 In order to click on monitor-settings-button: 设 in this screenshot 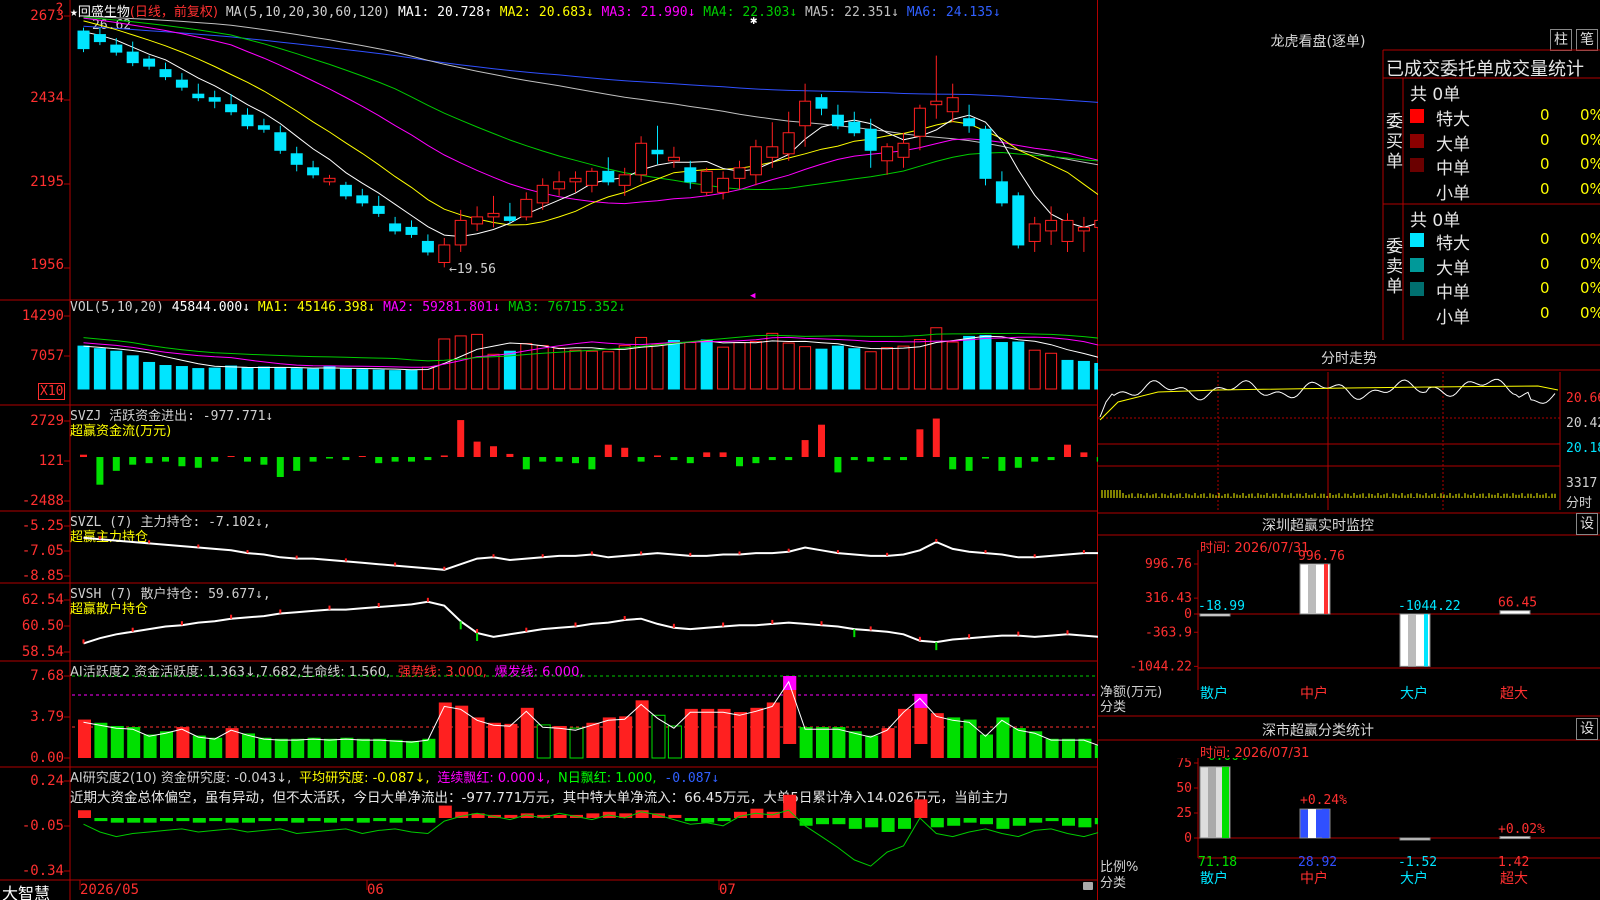, I will do `click(1587, 524)`.